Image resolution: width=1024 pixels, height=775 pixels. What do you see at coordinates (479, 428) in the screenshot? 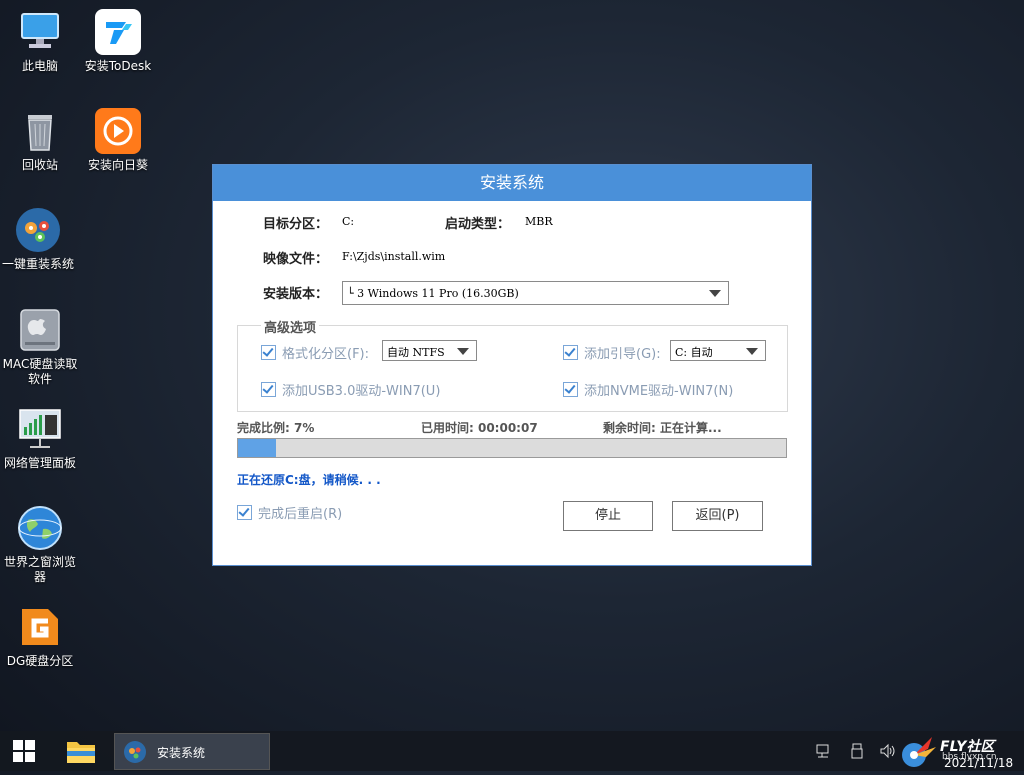
I see `elapsed-time-label: 已用时间: 00:00:07` at bounding box center [479, 428].